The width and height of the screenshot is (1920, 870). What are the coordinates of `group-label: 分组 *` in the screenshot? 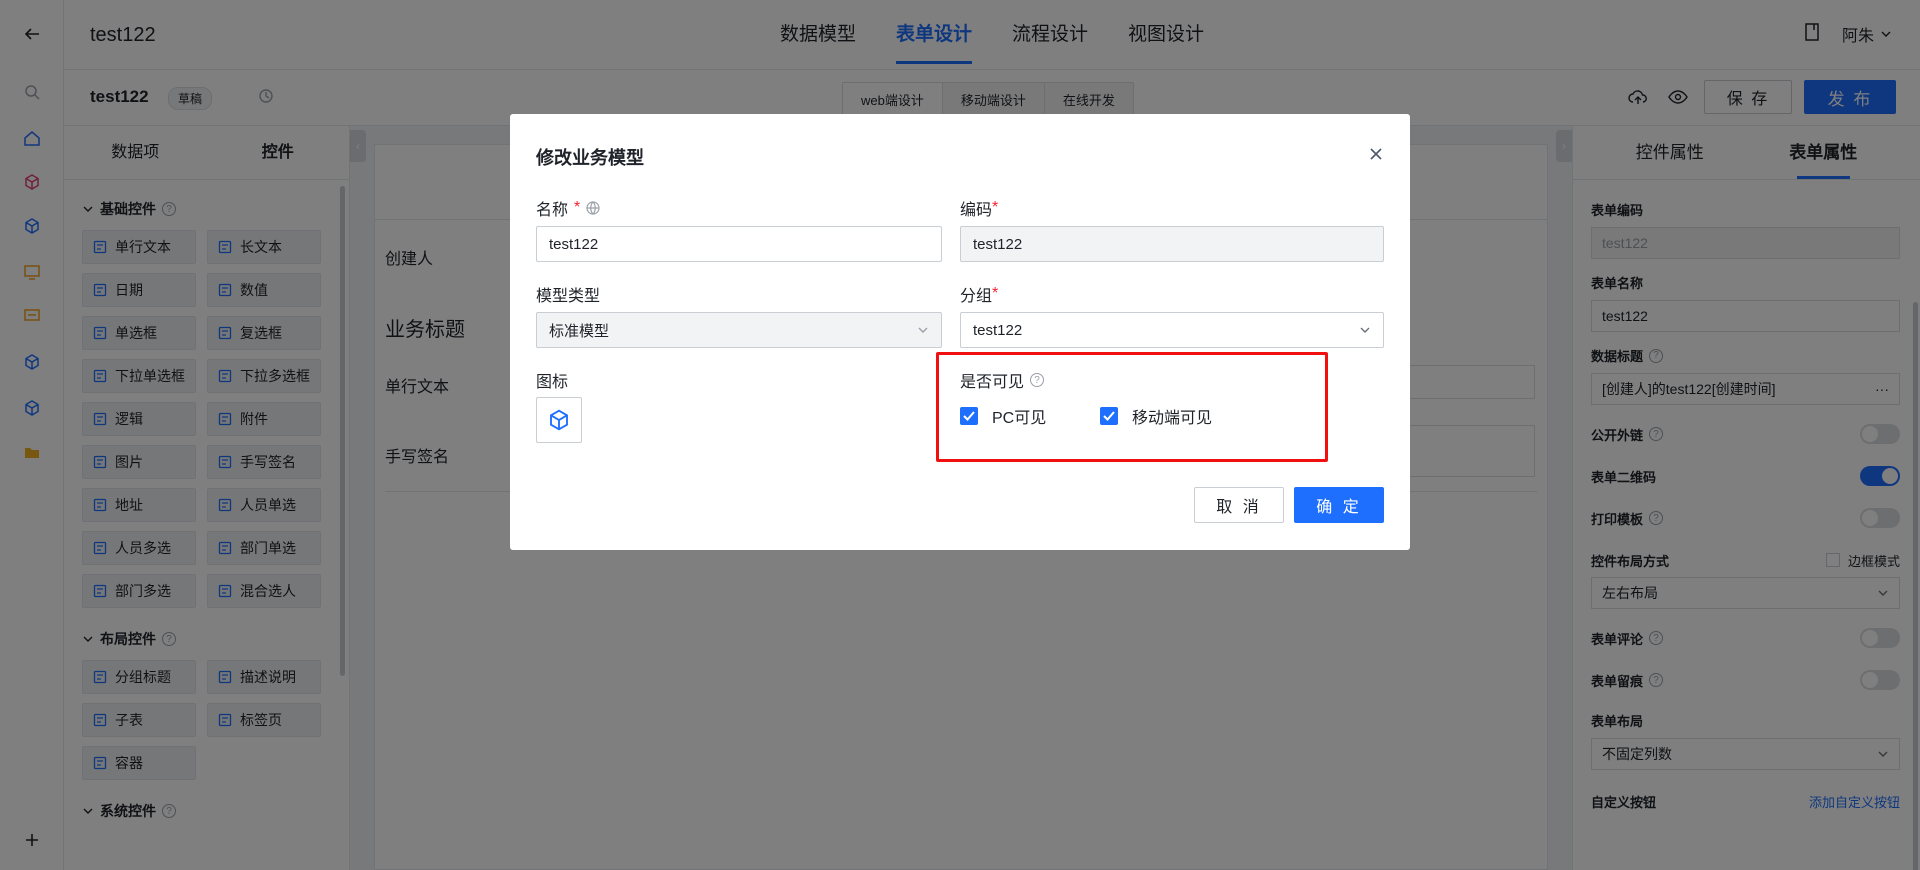 It's located at (979, 294).